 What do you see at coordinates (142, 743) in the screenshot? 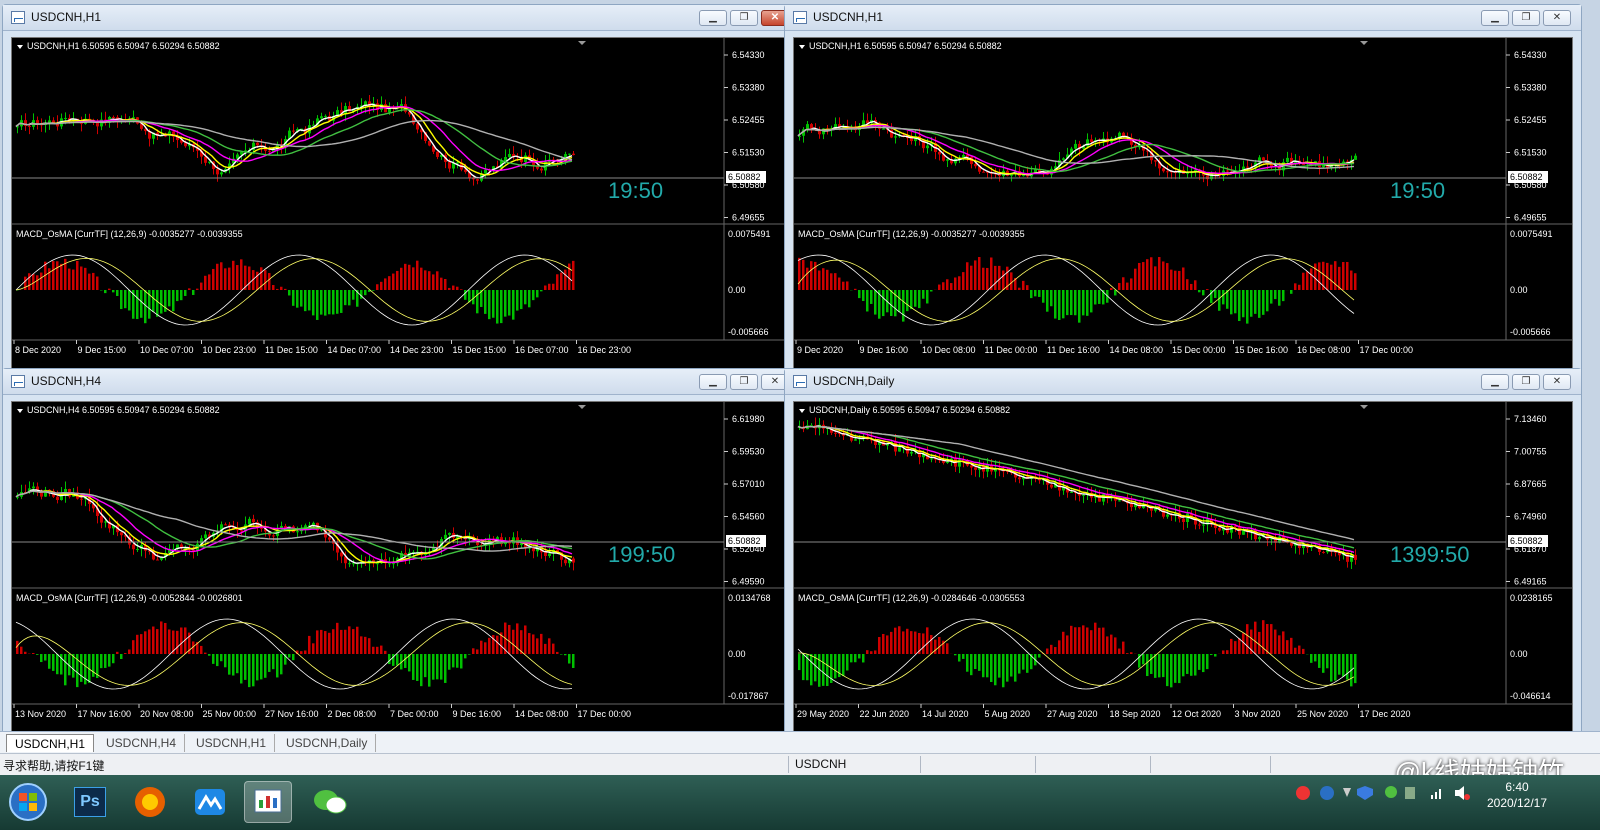
I see `tab-usdcnh-h4: USDCNH,H4` at bounding box center [142, 743].